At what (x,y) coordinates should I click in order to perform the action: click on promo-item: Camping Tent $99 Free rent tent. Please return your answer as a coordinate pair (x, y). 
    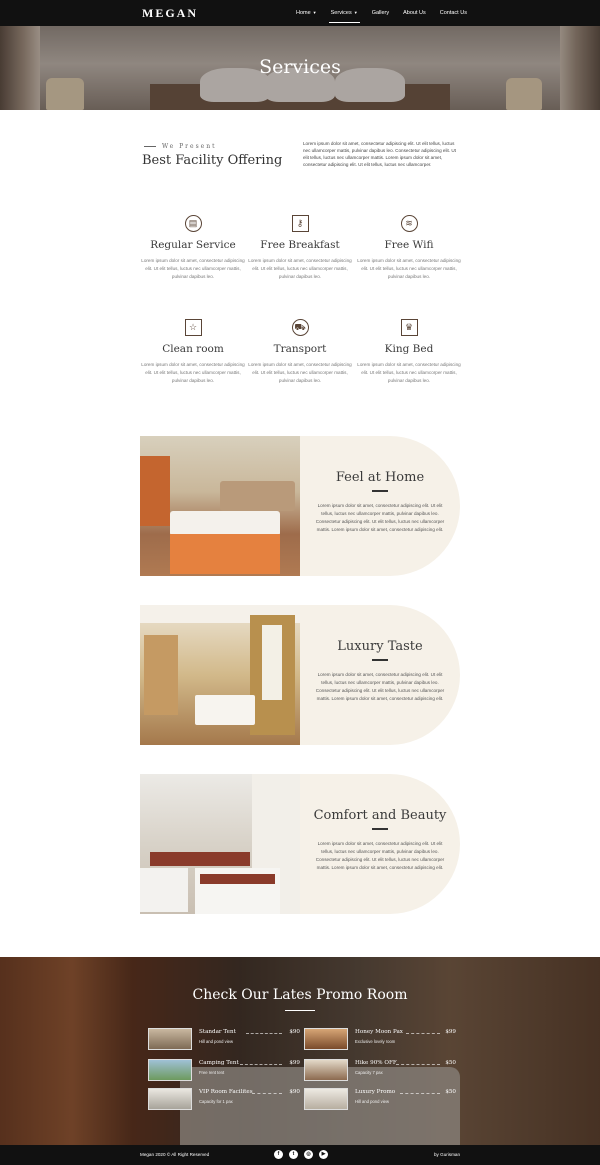
    Looking at the image, I should click on (224, 1070).